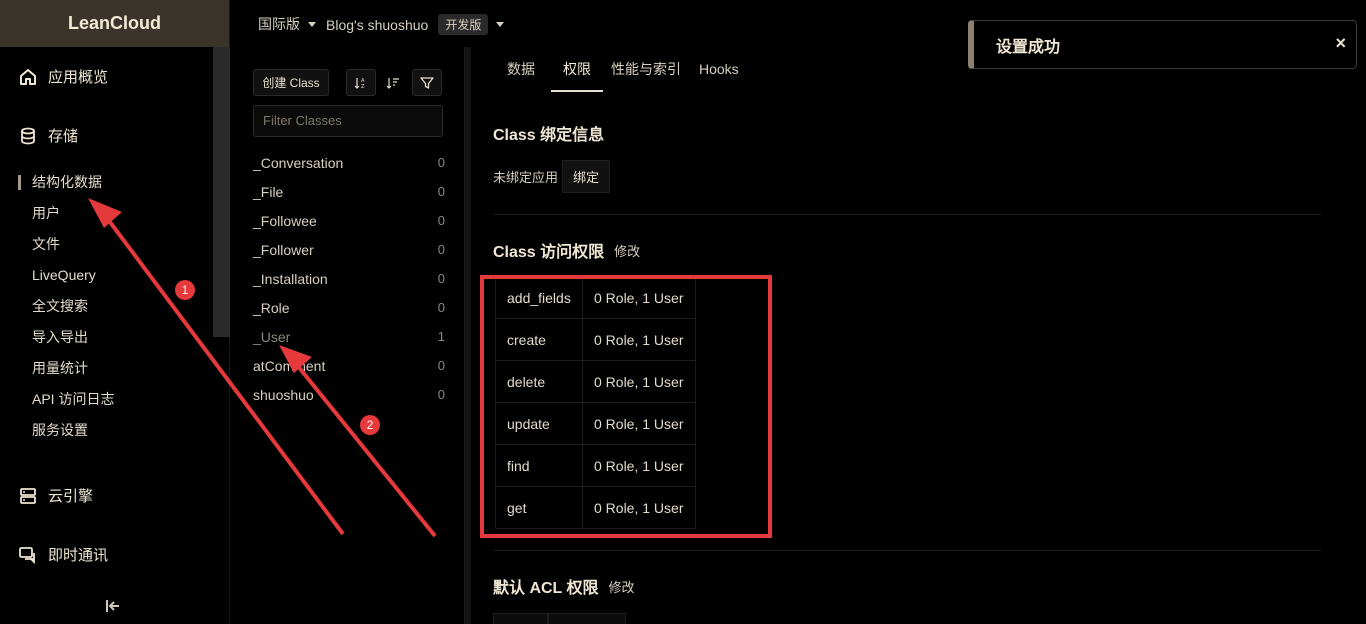 This screenshot has width=1366, height=624. I want to click on env-badge: 开发版, so click(463, 24).